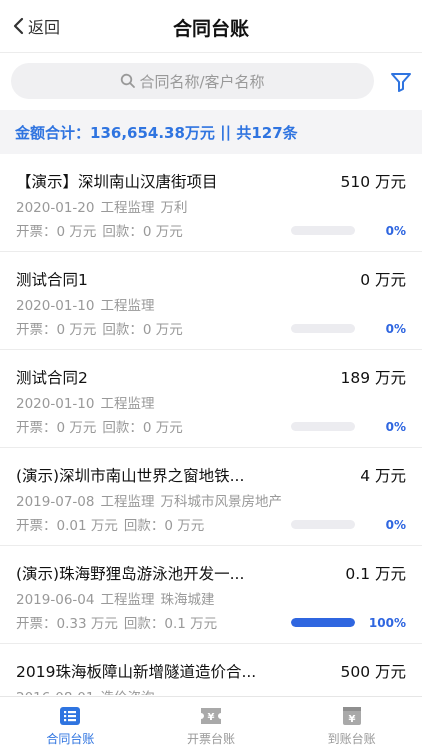  I want to click on tab-received-ledger: ¥ 到账台账, so click(351, 723).